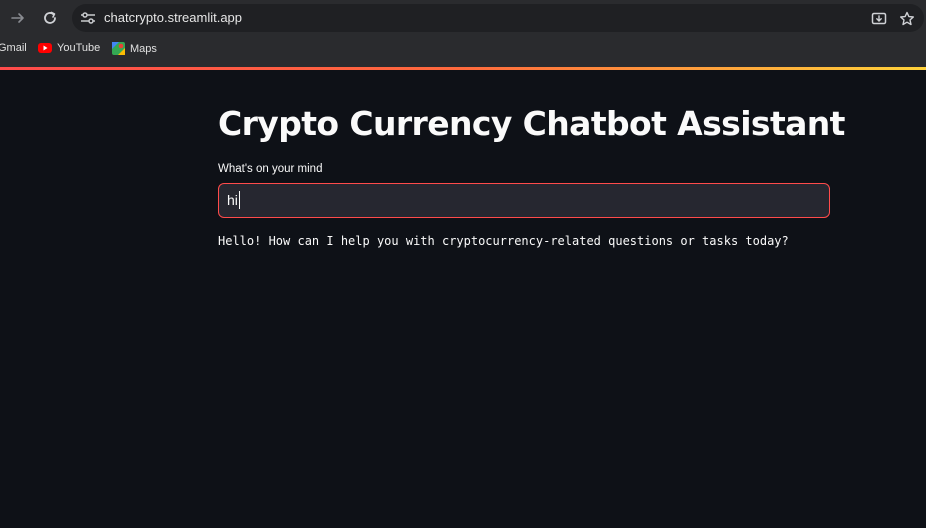 The width and height of the screenshot is (926, 528). I want to click on bookmark-youtube: YouTube, so click(69, 48).